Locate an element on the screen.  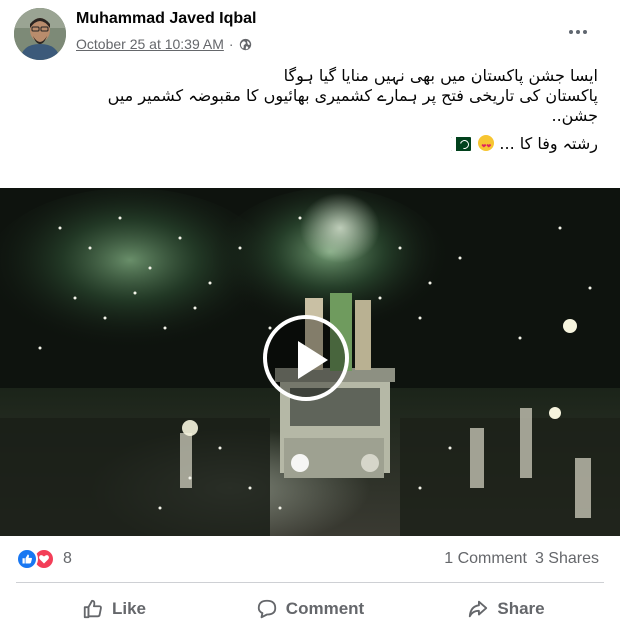
share-button: Share is located at coordinates (506, 609).